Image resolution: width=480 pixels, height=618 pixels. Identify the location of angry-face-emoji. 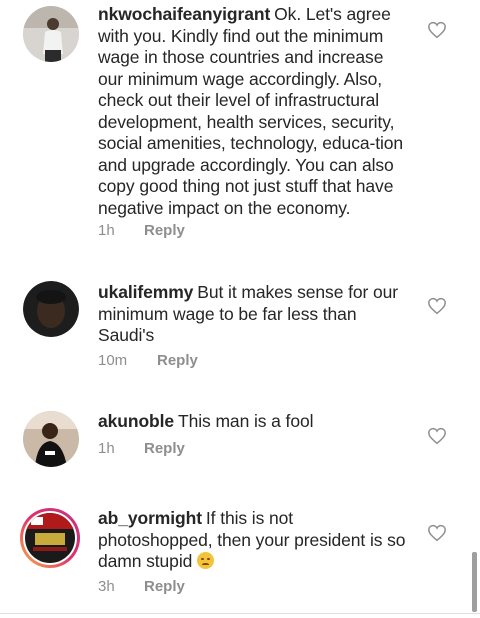
(206, 560).